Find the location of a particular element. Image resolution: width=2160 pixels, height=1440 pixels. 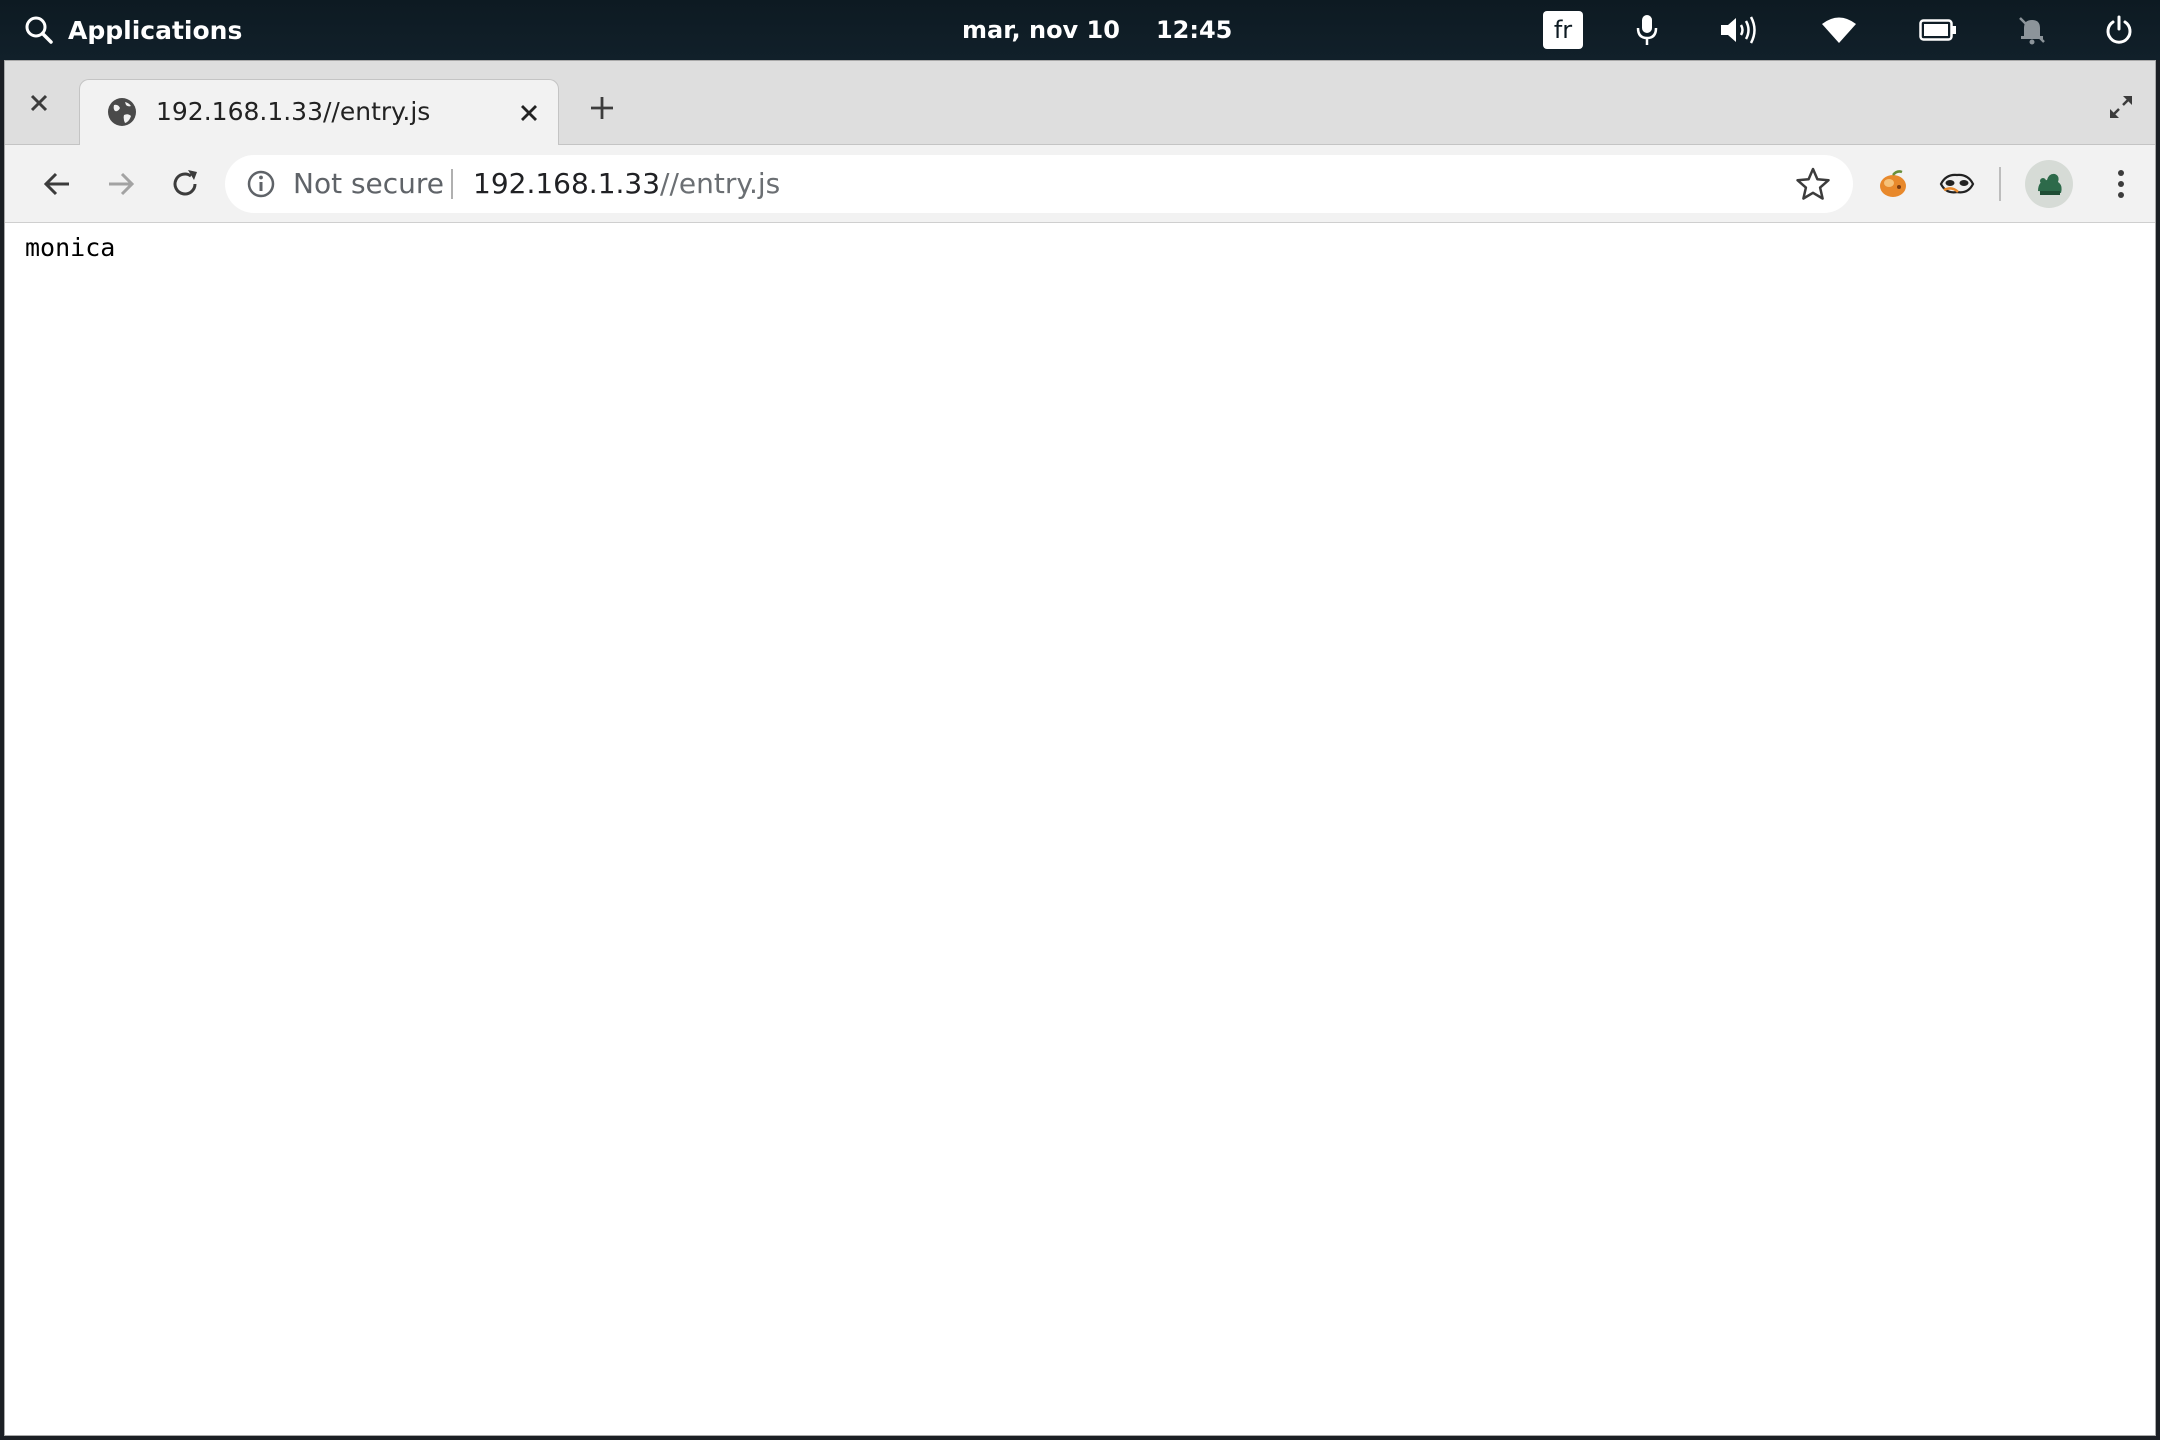

maximize-icon is located at coordinates (2121, 107).